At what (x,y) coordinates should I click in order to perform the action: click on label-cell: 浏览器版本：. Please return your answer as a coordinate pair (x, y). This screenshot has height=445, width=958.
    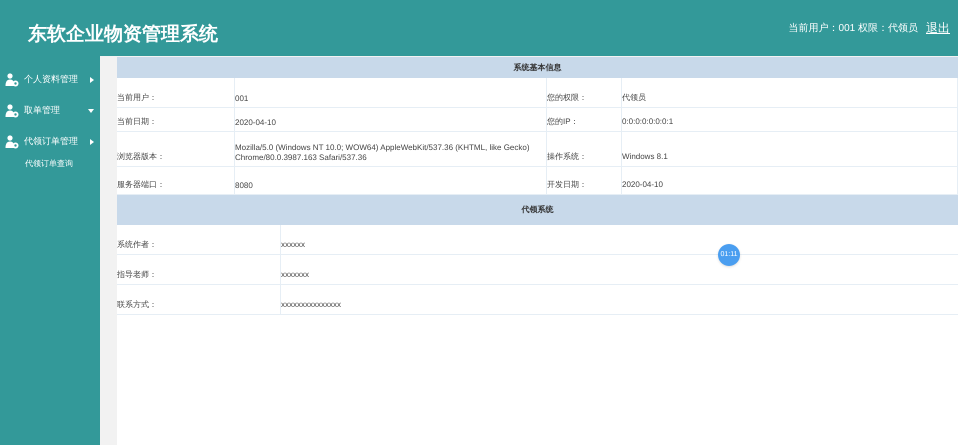
    Looking at the image, I should click on (176, 149).